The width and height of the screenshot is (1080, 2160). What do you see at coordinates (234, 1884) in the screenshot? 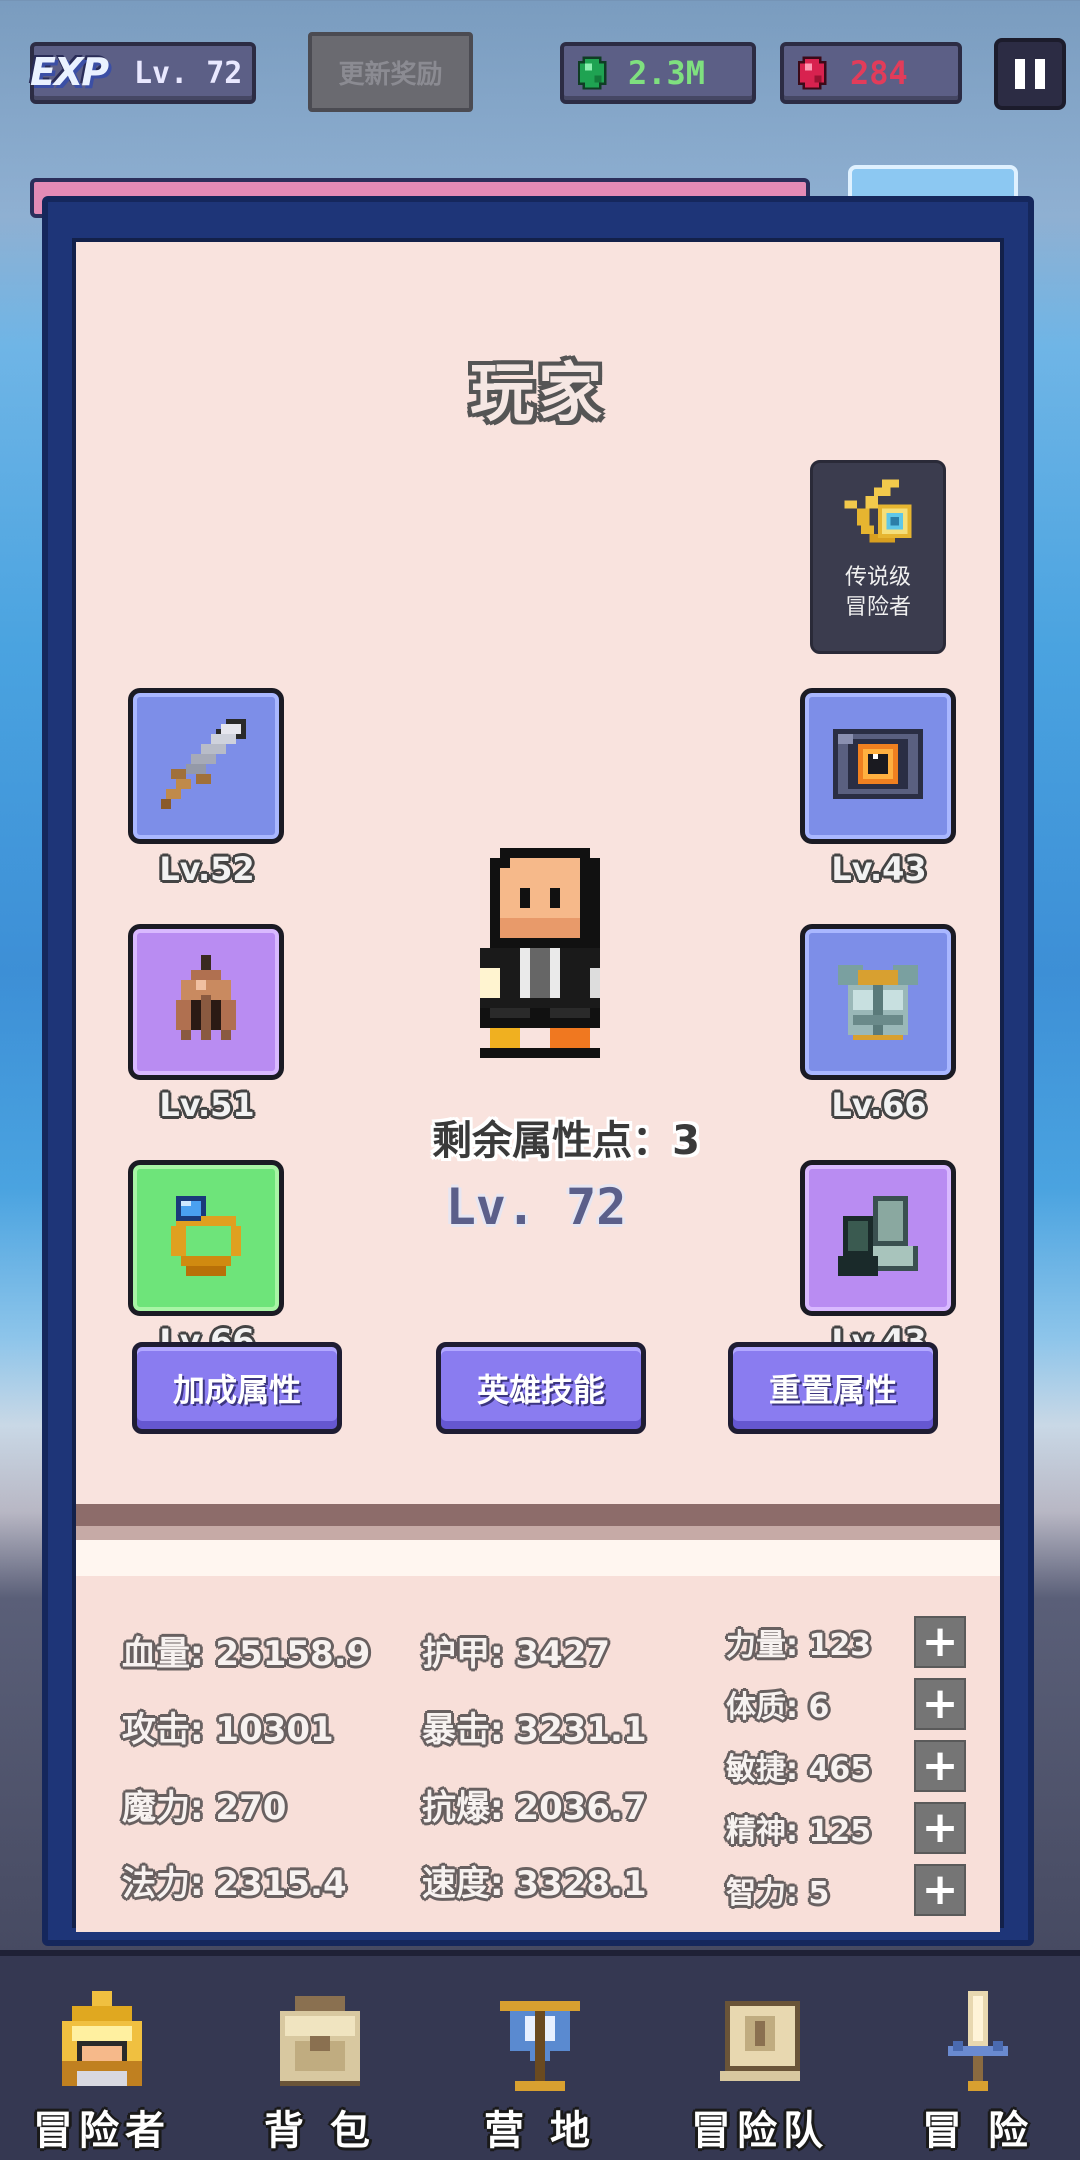
I see `stat-mana: 法力: 2315.4` at bounding box center [234, 1884].